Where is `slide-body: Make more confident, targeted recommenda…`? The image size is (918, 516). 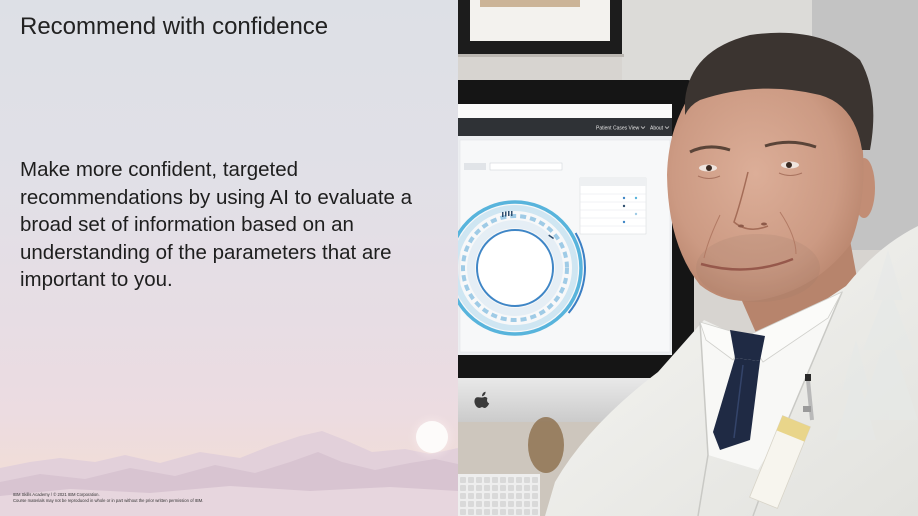 slide-body: Make more confident, targeted recommenda… is located at coordinates (216, 225).